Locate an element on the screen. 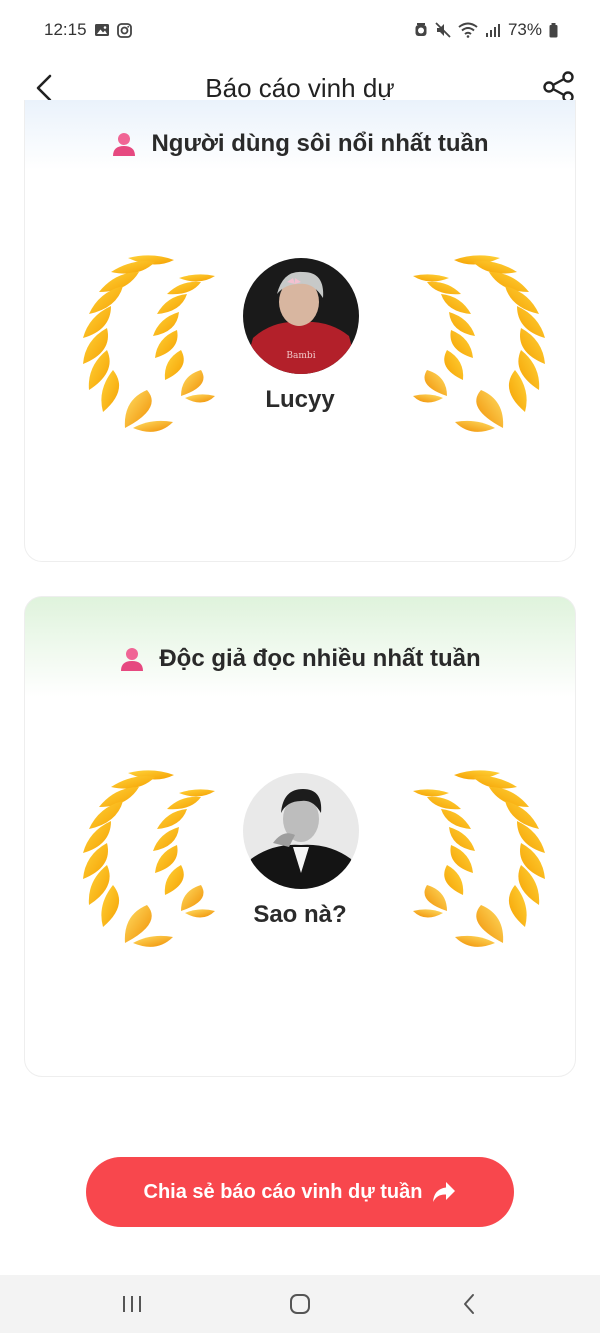 Image resolution: width=600 pixels, height=1333 pixels. share-report-button: Chia sẻ báo cáo vinh dự tuần is located at coordinates (300, 1192).